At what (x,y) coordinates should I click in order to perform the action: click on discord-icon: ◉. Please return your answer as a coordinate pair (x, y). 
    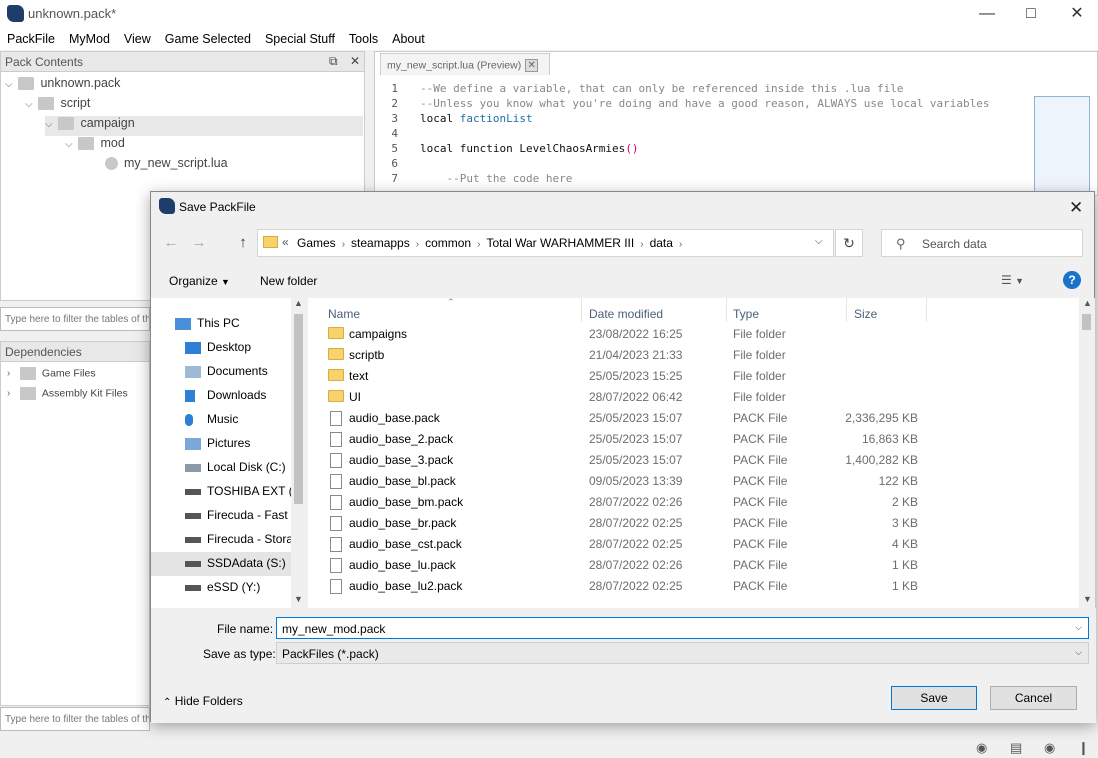
    Looking at the image, I should click on (1049, 748).